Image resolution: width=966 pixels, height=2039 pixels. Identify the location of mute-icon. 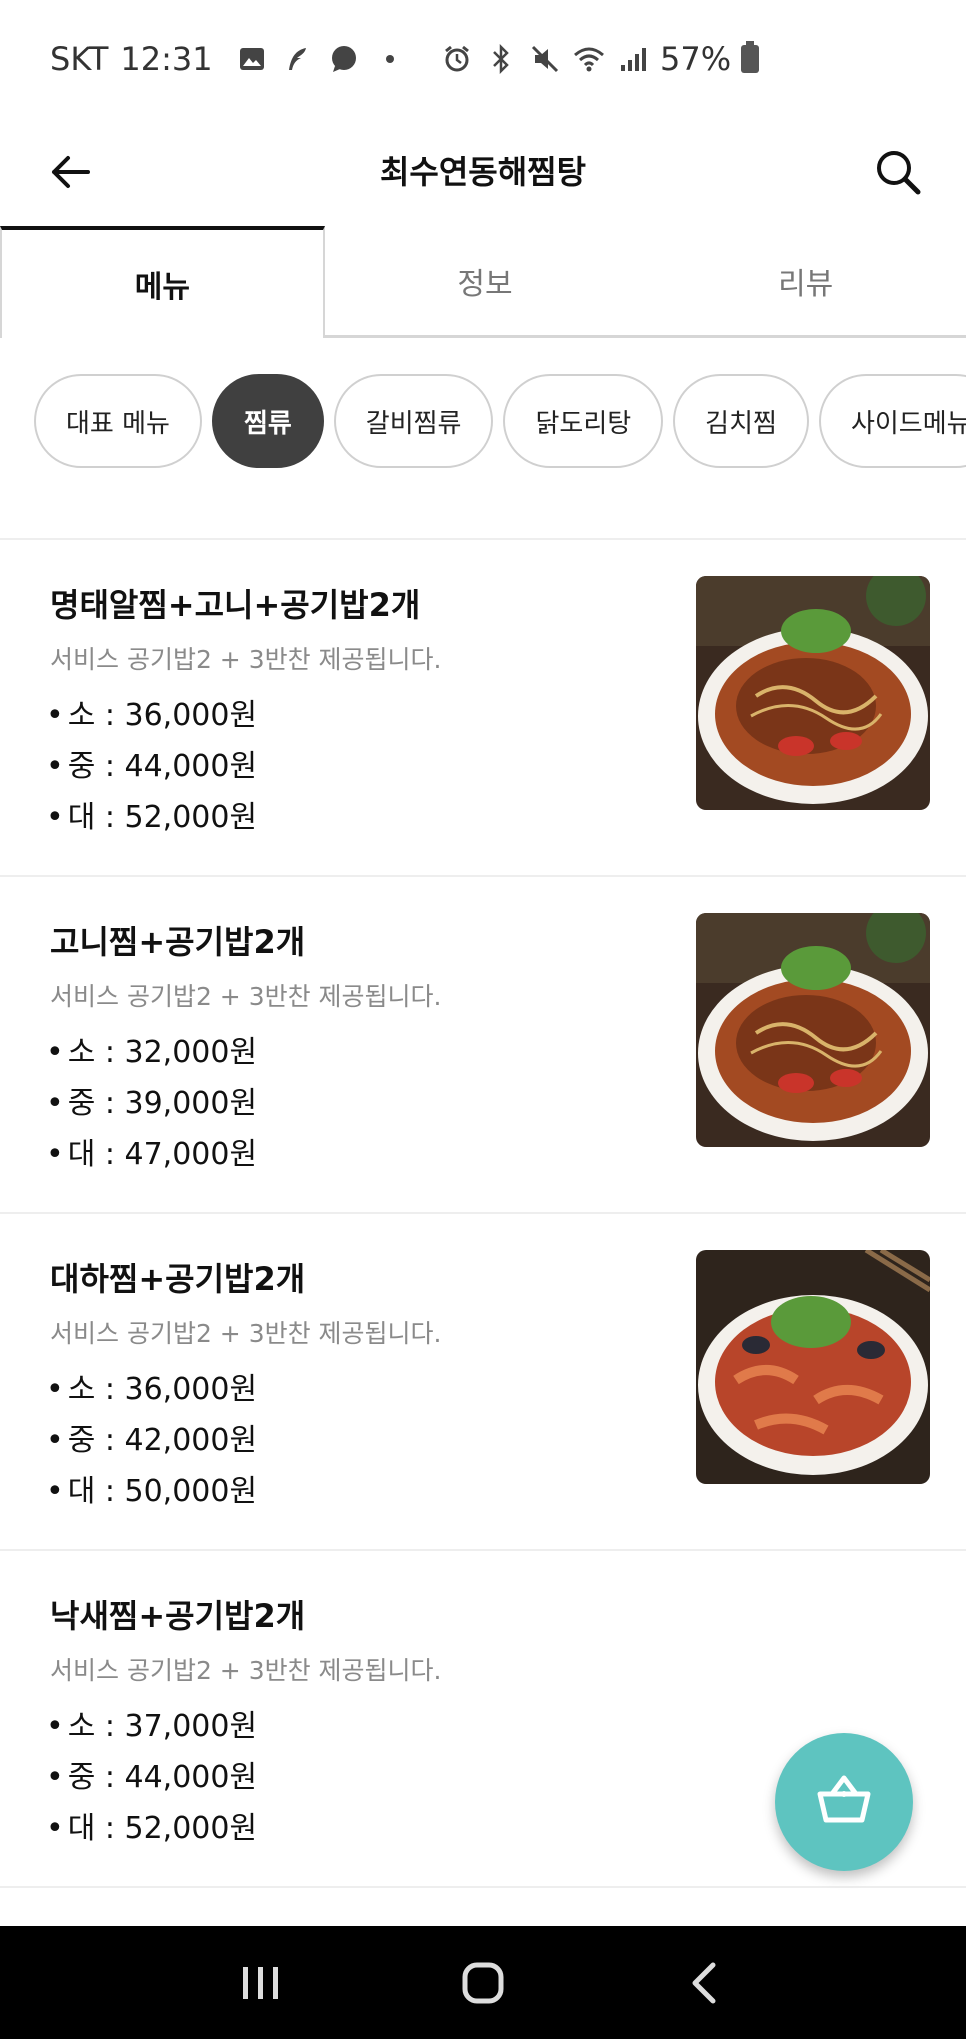
(545, 59).